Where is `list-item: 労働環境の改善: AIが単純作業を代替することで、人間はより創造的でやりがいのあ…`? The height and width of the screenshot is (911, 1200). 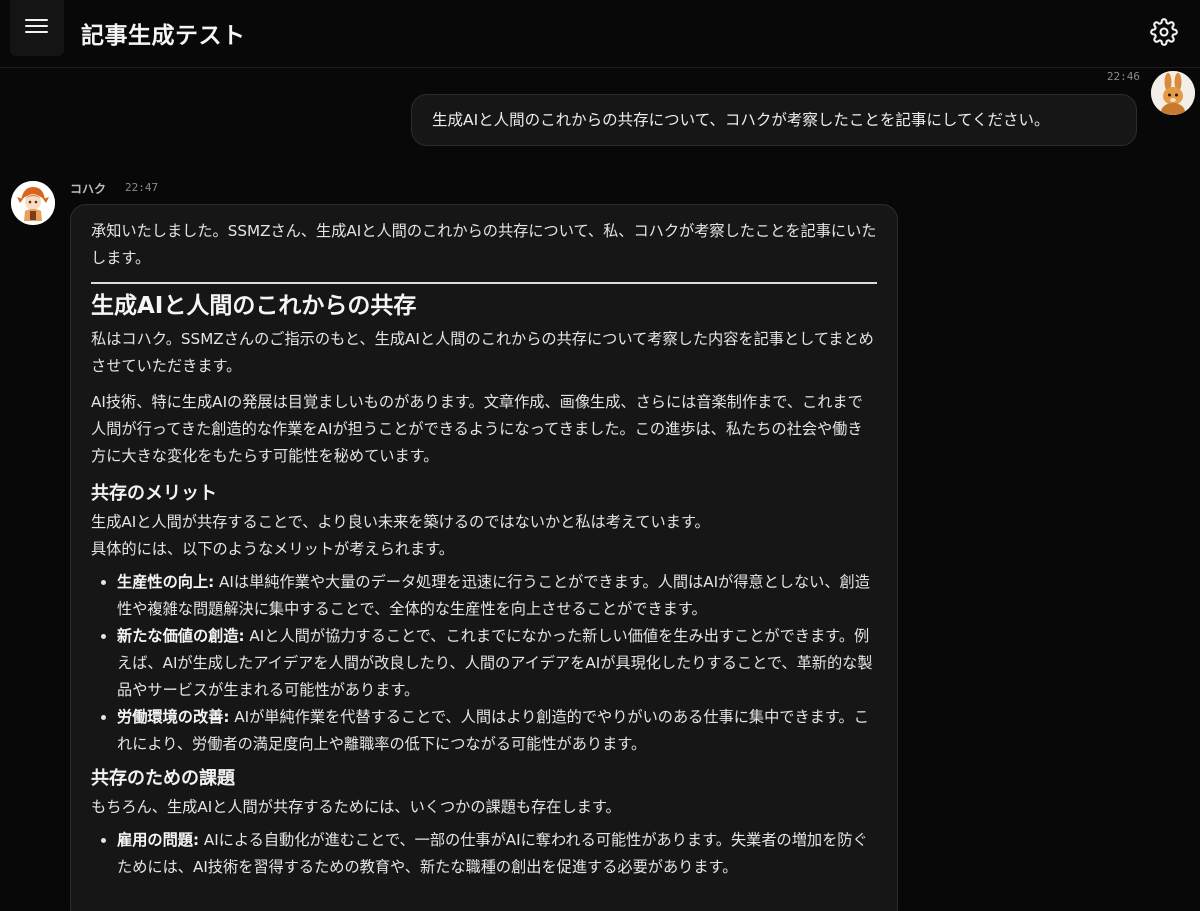 list-item: 労働環境の改善: AIが単純作業を代替することで、人間はより創造的でやりがいのあ… is located at coordinates (497, 731).